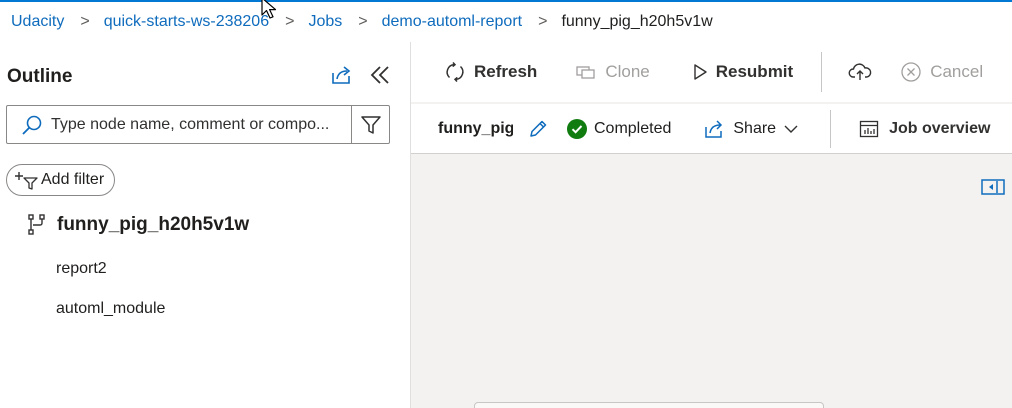 The image size is (1012, 408). Describe the element at coordinates (649, 405) in the screenshot. I see `canvas-scrollbar` at that location.